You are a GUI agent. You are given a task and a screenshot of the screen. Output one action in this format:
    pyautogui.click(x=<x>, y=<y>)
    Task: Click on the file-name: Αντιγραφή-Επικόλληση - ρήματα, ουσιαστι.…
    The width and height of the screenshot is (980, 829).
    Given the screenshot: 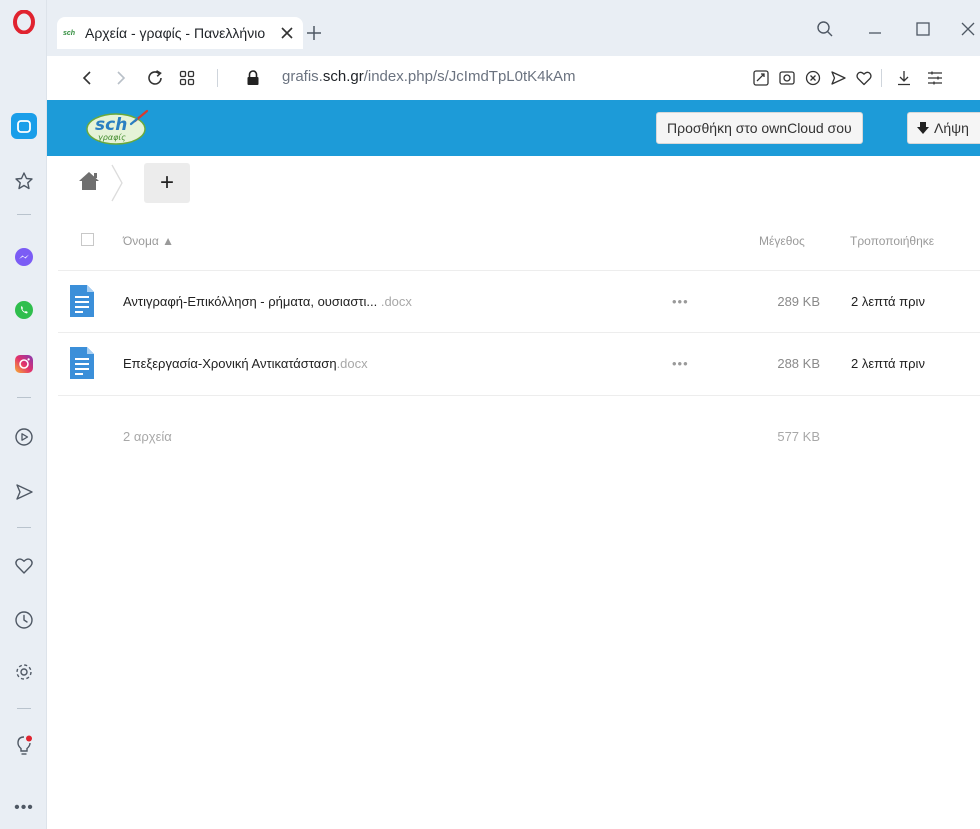 What is the action you would take?
    pyautogui.click(x=267, y=301)
    